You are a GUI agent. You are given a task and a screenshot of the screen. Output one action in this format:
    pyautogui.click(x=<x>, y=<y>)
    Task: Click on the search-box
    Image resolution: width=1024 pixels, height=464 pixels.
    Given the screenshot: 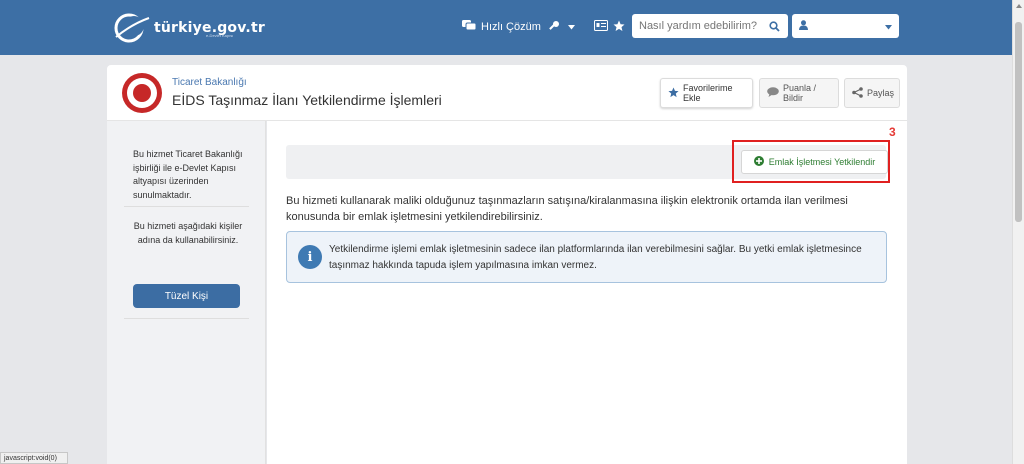 What is the action you would take?
    pyautogui.click(x=710, y=26)
    